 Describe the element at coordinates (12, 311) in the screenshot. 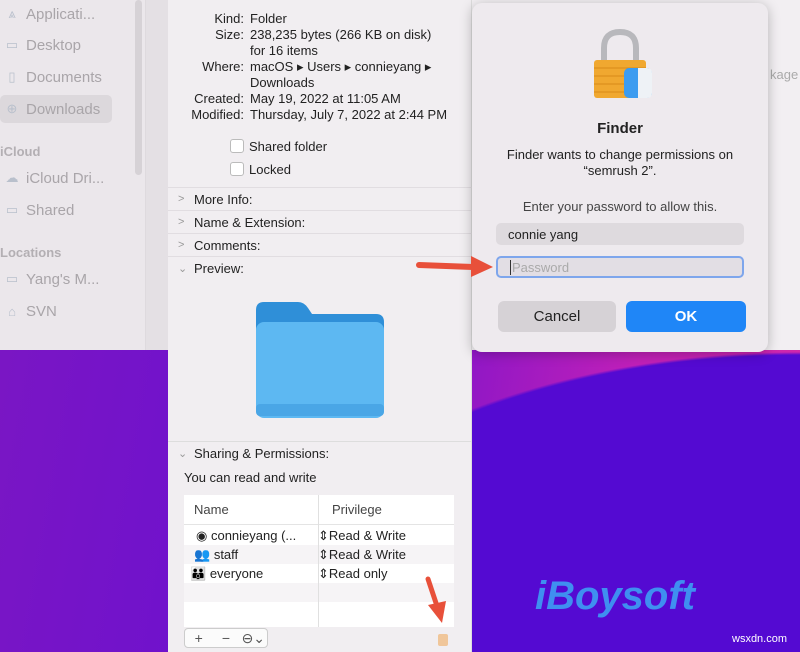

I see `drive-icon: ⌂` at that location.